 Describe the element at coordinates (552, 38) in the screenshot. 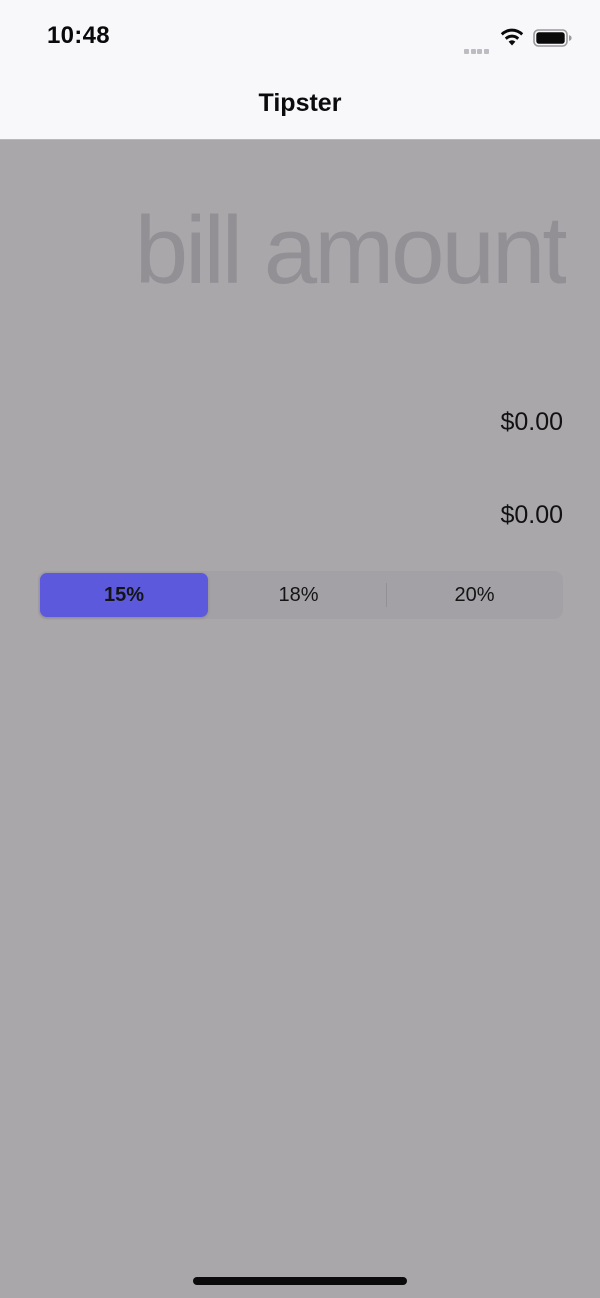

I see `battery-icon` at that location.